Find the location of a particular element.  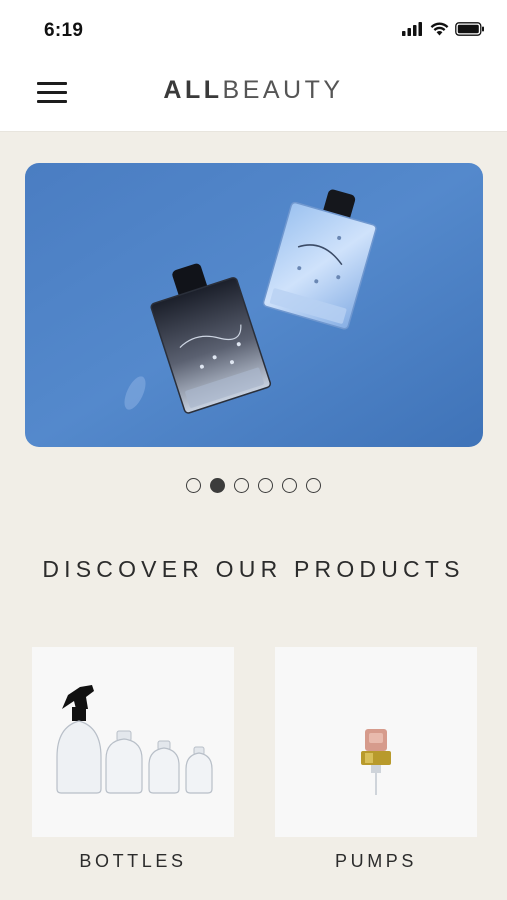

brand-logo-bold: ALL is located at coordinates (193, 90).